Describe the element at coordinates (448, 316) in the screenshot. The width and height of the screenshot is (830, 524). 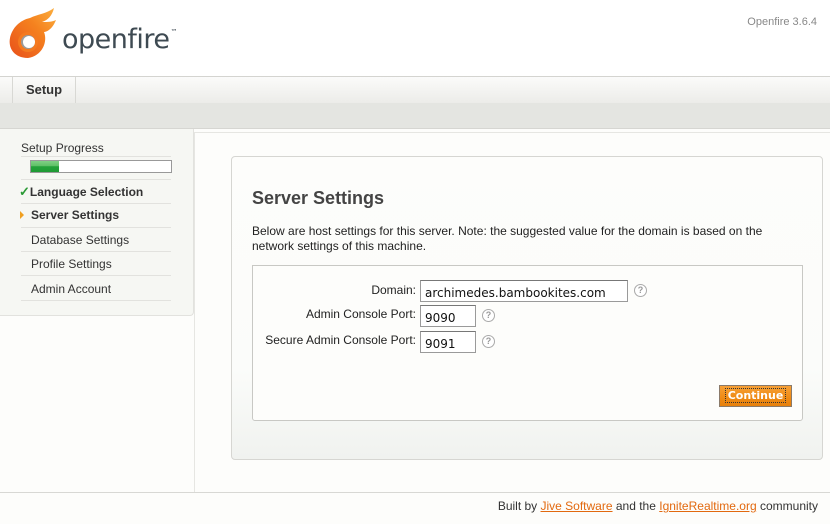
I see `admin-console-port-input` at that location.